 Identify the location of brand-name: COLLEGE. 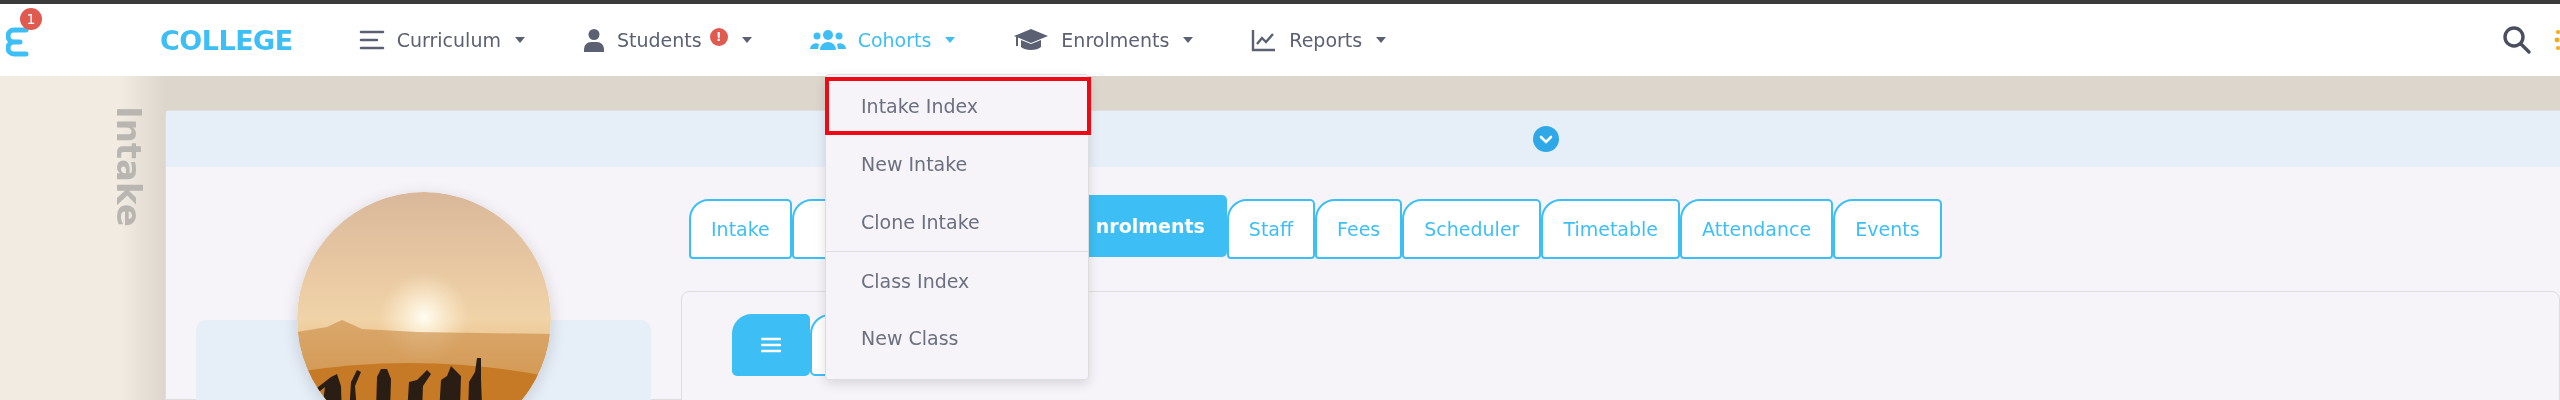
(226, 40).